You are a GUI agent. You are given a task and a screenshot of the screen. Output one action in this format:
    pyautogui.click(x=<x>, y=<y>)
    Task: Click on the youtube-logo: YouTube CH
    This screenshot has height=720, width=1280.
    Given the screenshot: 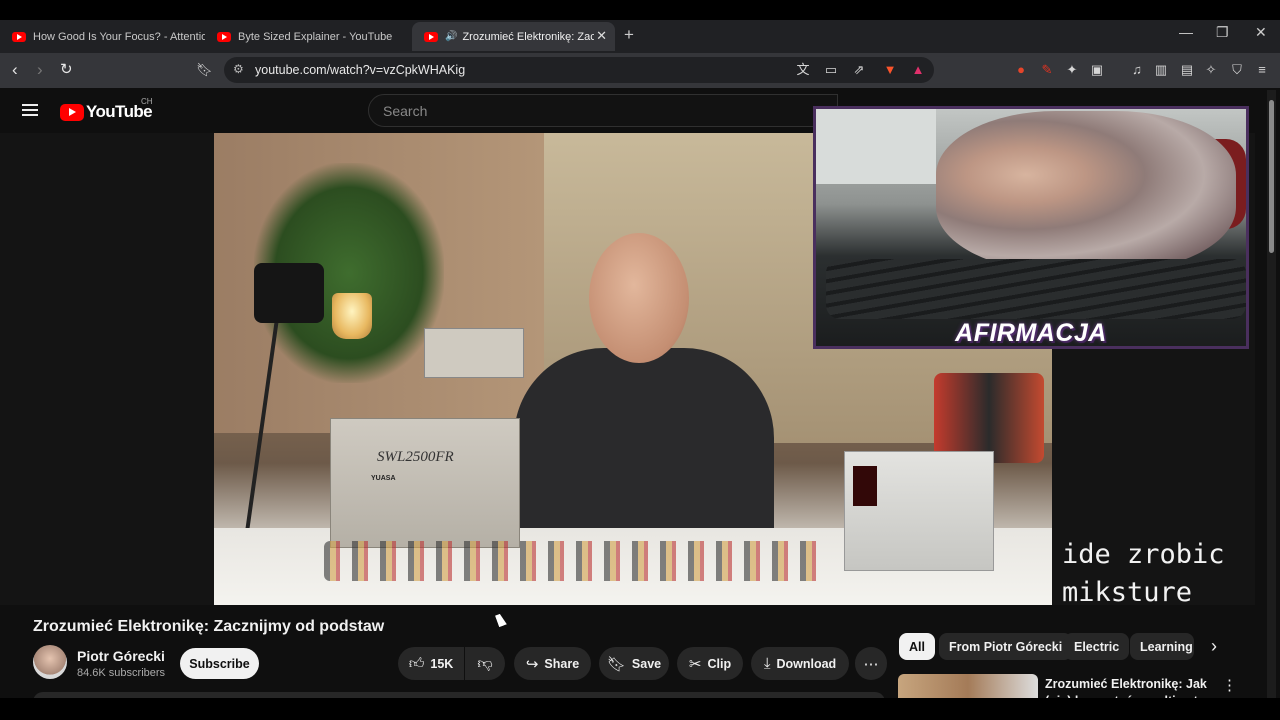 What is the action you would take?
    pyautogui.click(x=106, y=109)
    